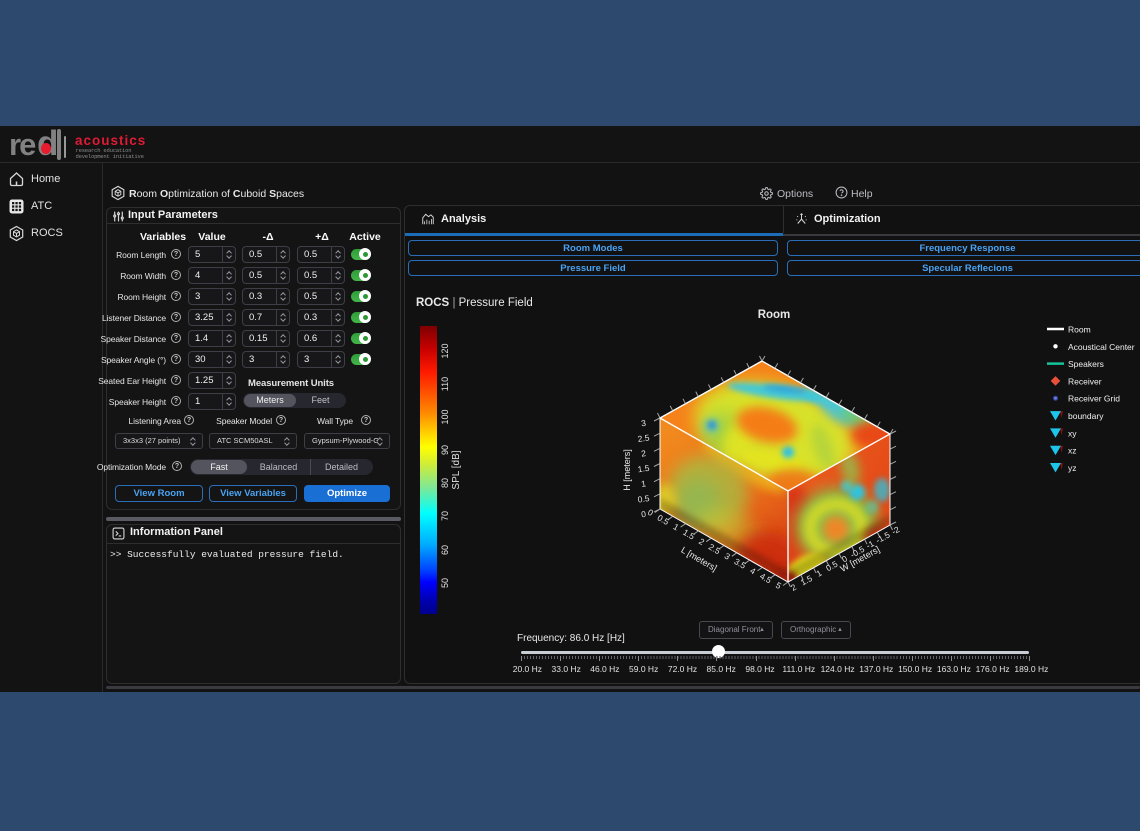 This screenshot has height=831, width=1140. What do you see at coordinates (752, 570) in the screenshot?
I see `svg-text: 4` at bounding box center [752, 570].